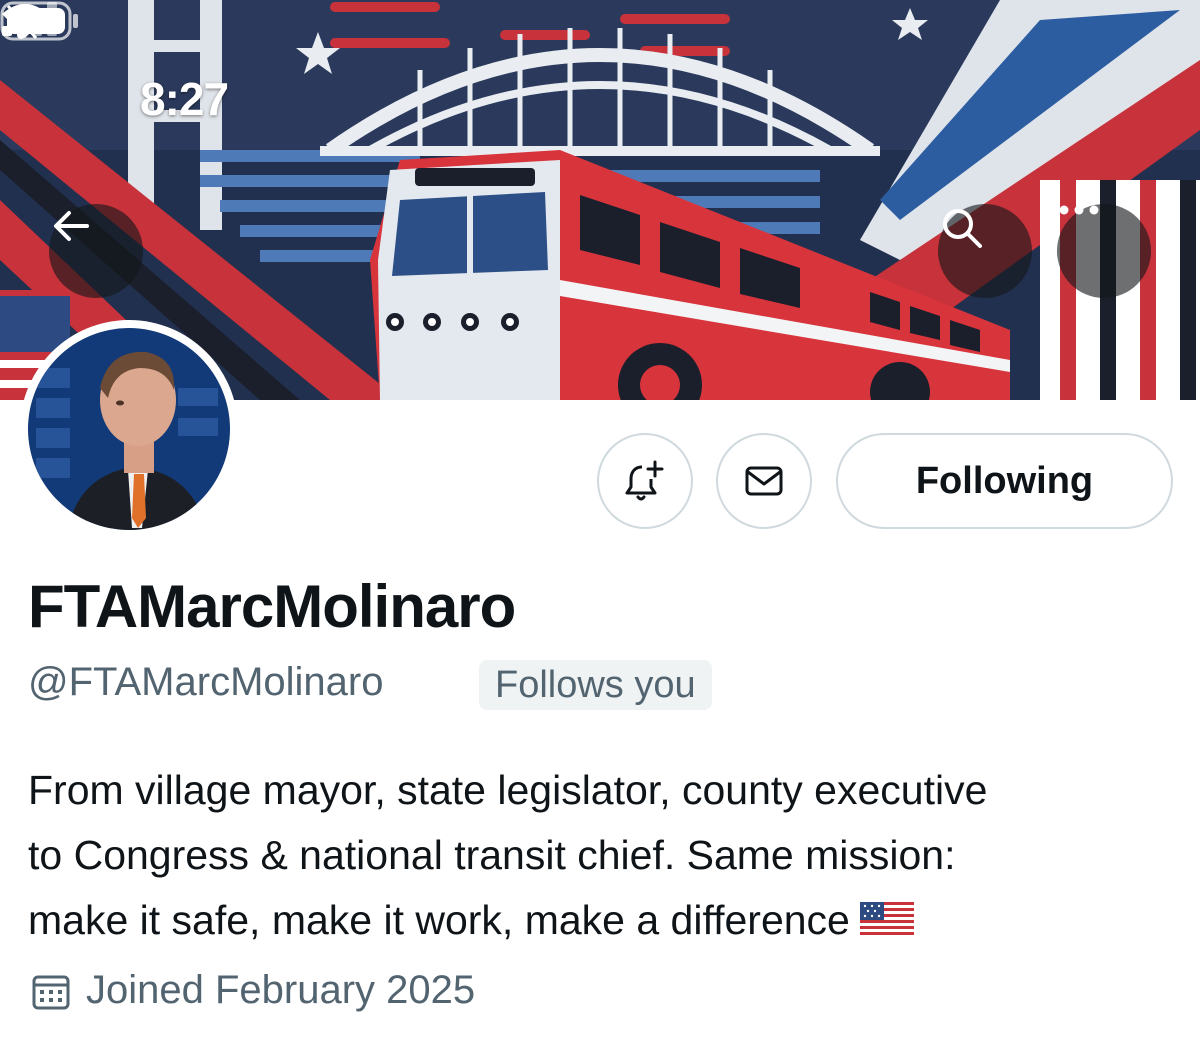  I want to click on joined-date: Joined February 2025, so click(252, 990).